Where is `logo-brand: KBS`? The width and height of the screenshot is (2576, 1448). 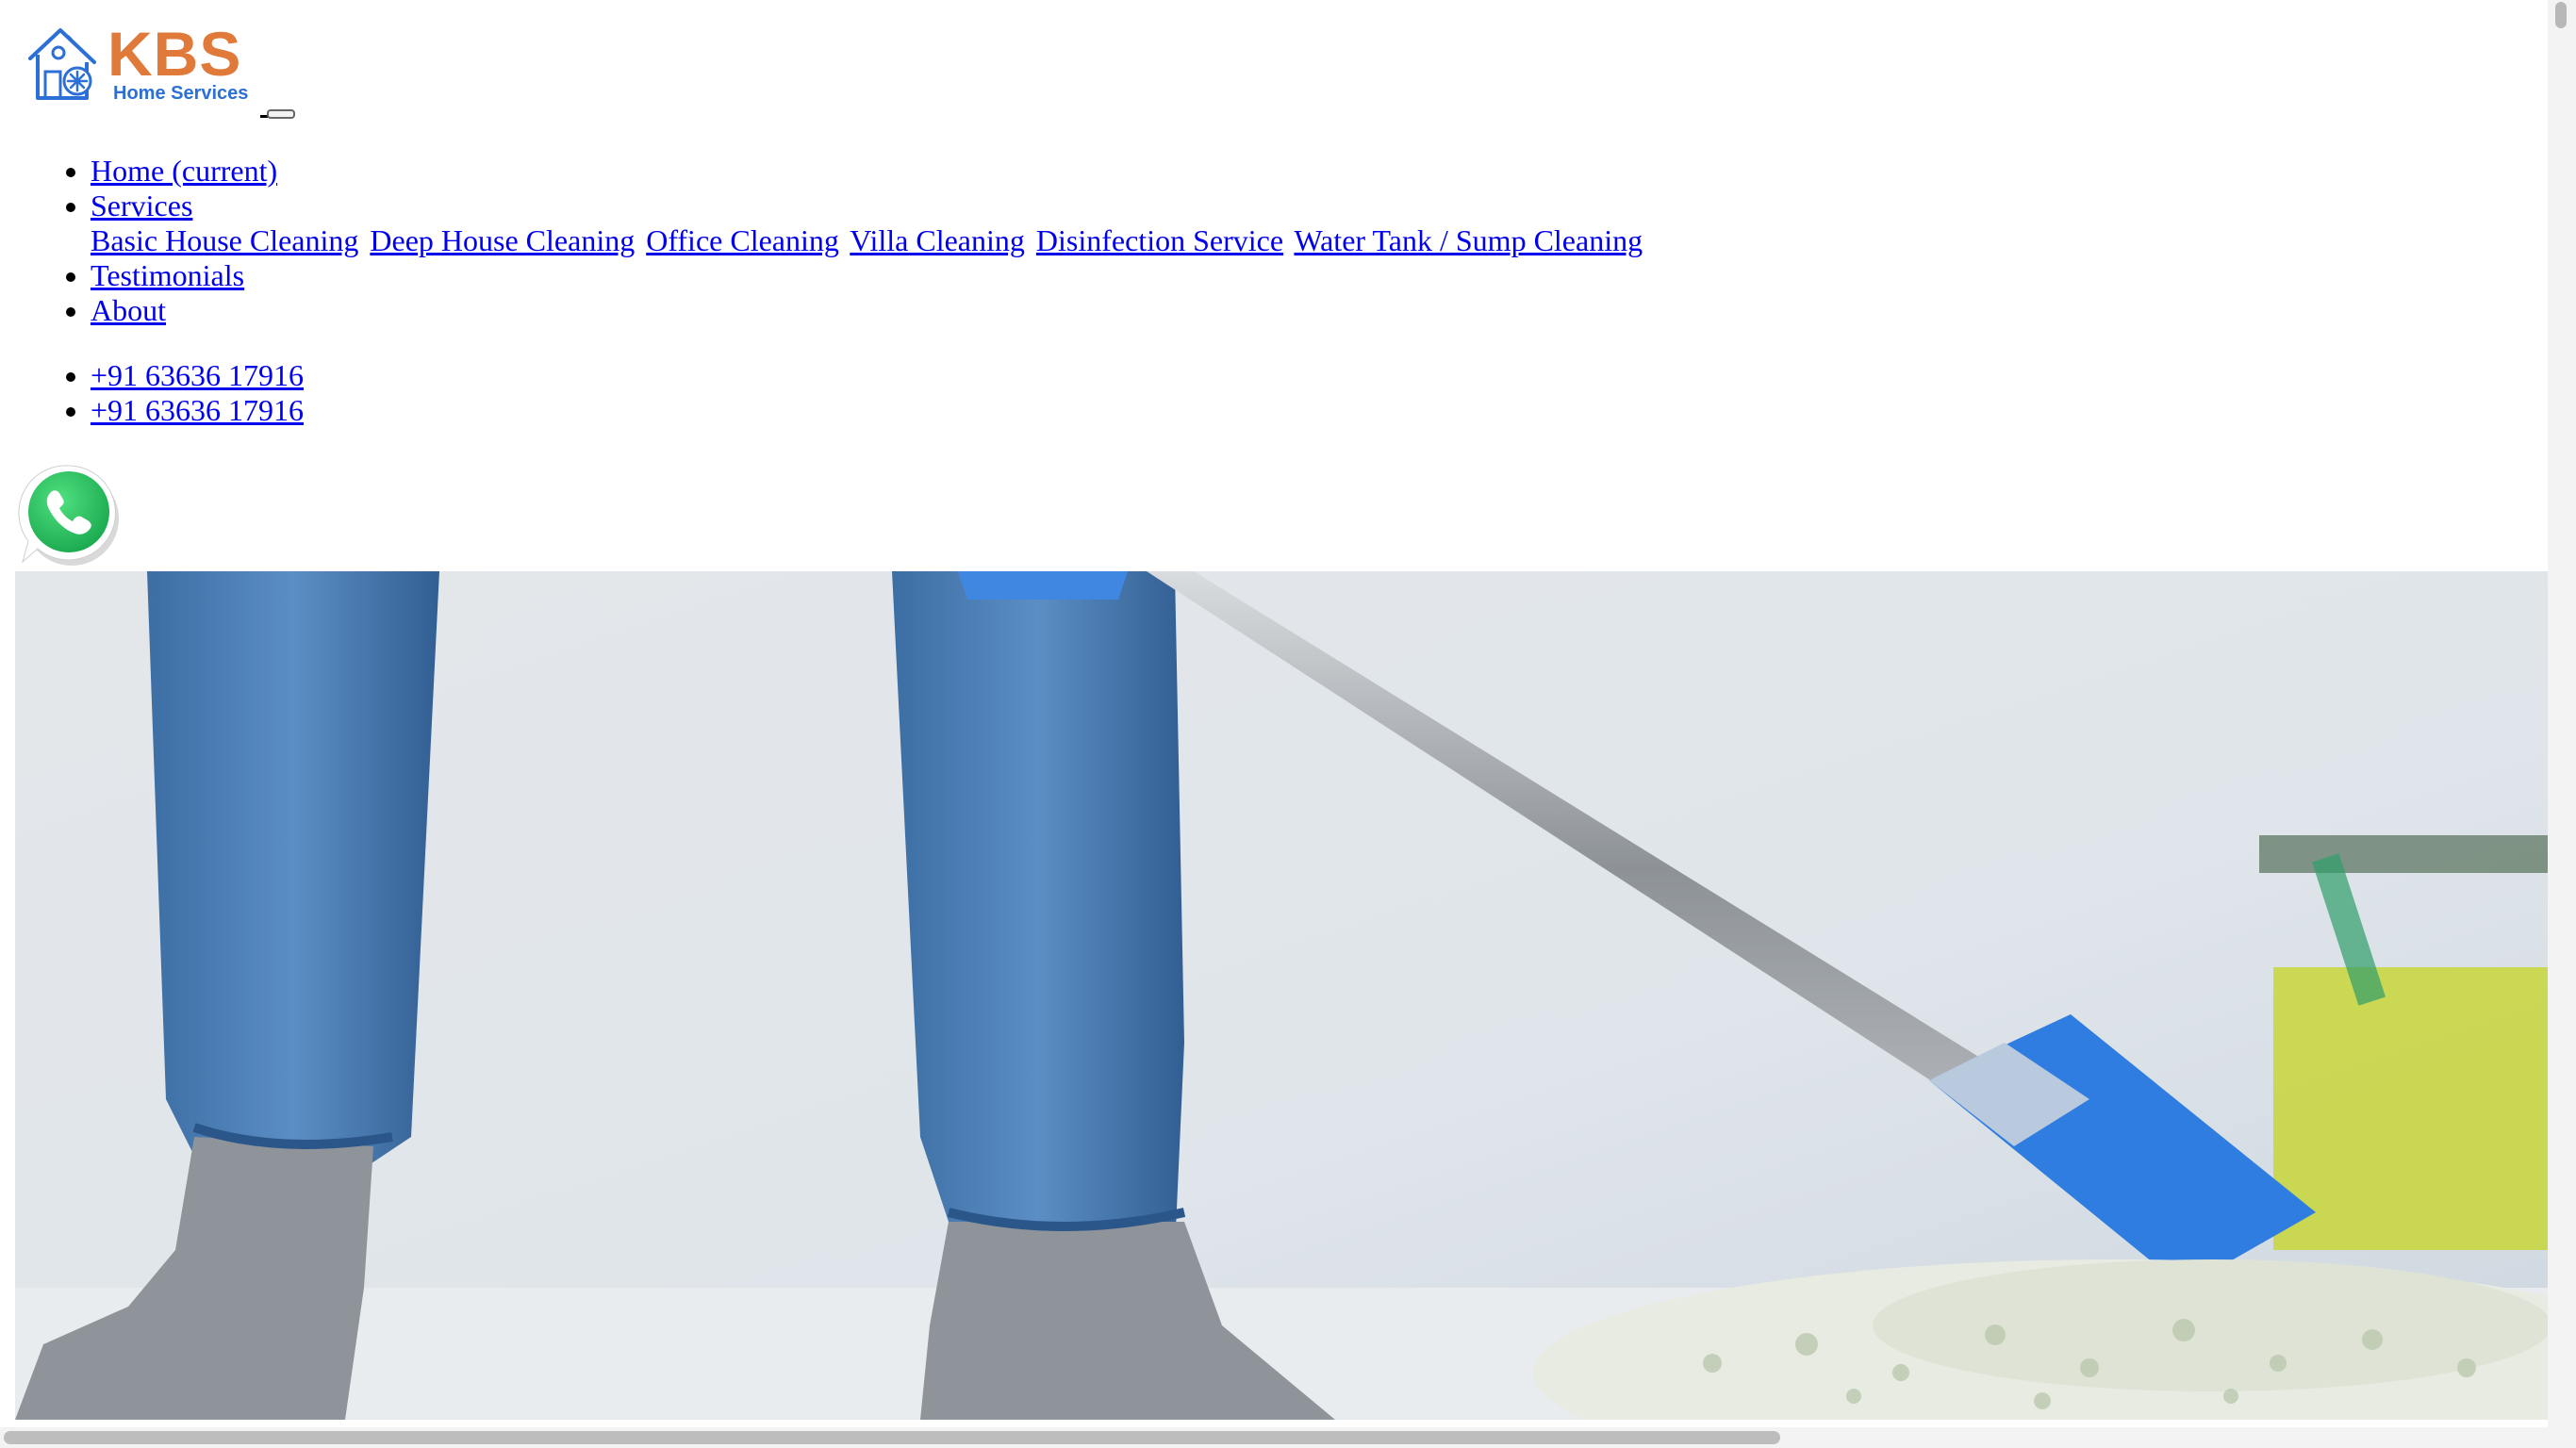
logo-brand: KBS is located at coordinates (174, 54).